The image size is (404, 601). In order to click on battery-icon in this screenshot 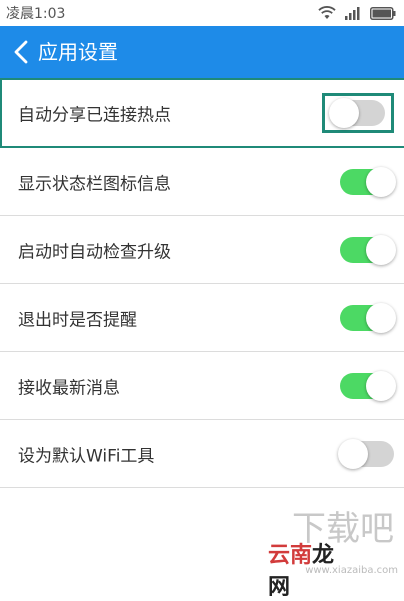, I will do `click(383, 13)`.